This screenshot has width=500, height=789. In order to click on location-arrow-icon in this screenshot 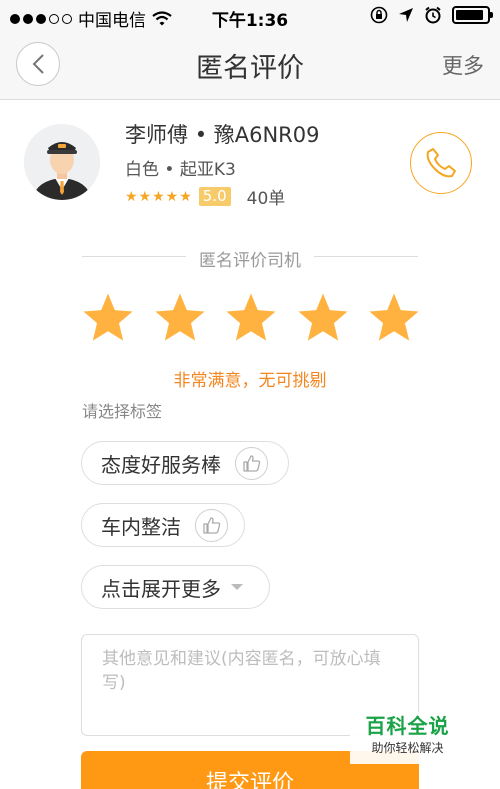, I will do `click(406, 15)`.